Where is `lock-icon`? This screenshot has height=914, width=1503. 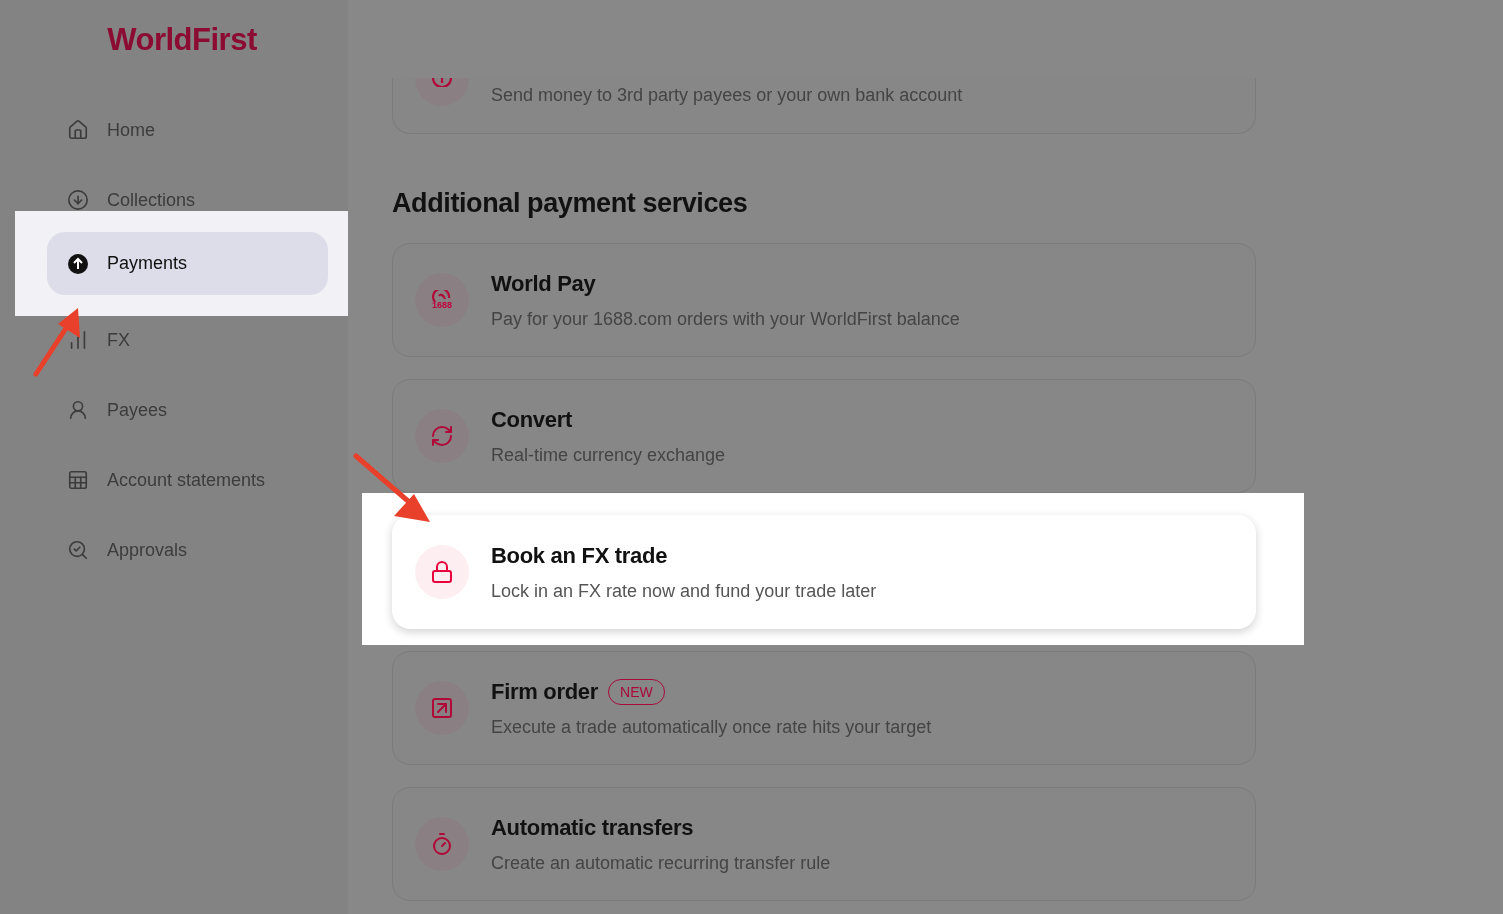 lock-icon is located at coordinates (442, 572).